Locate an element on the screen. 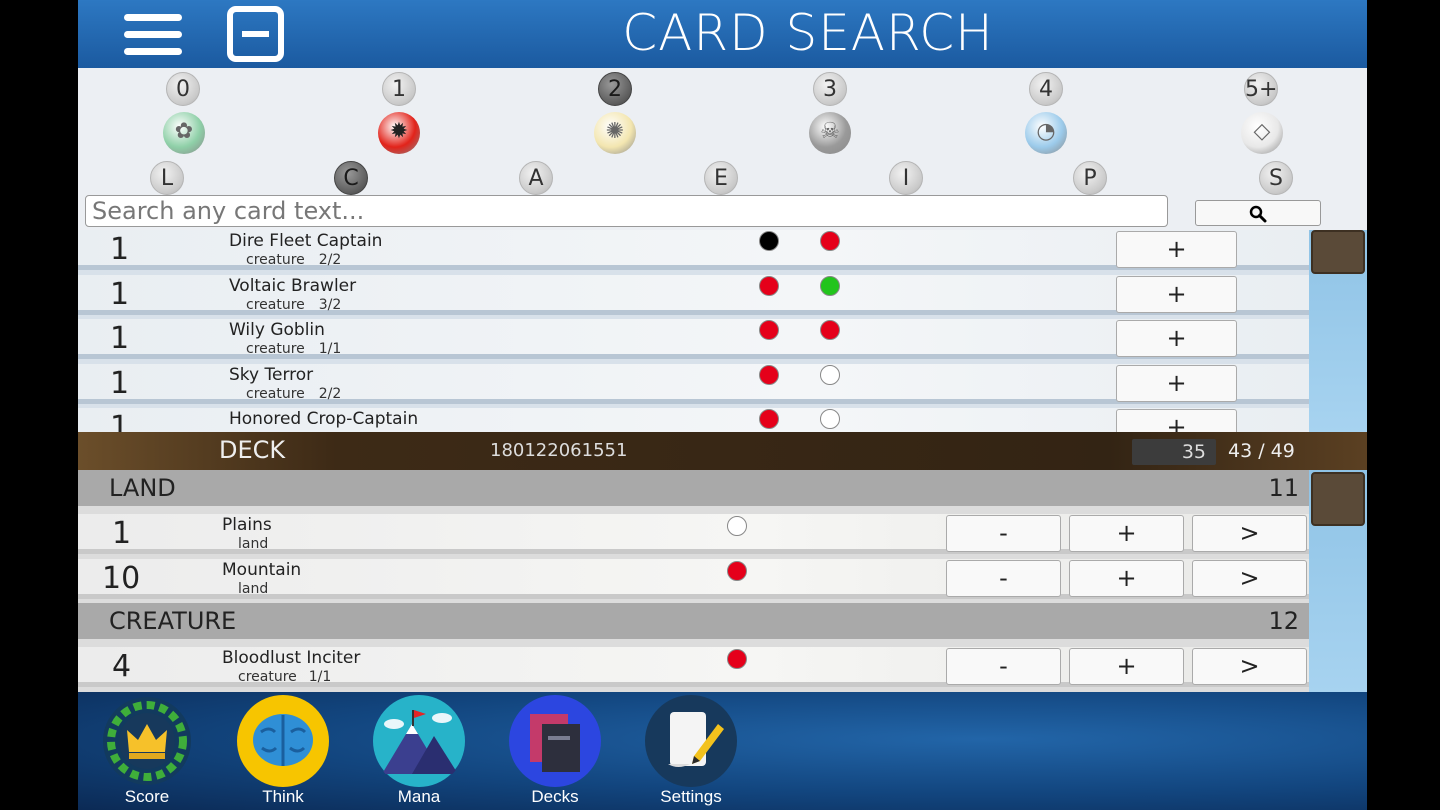 The width and height of the screenshot is (1440, 810). menu-icon is located at coordinates (153, 35).